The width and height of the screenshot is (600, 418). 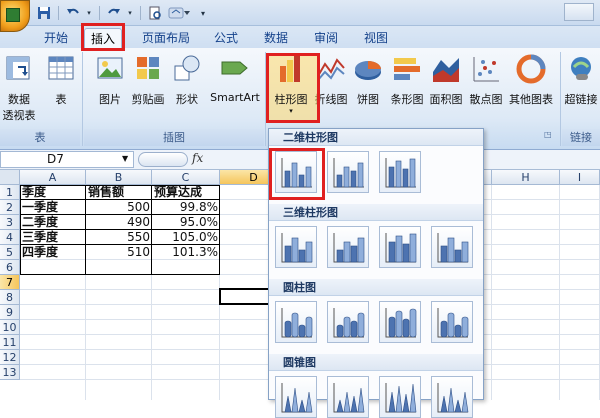 I want to click on cell-b3: 490, so click(x=119, y=222).